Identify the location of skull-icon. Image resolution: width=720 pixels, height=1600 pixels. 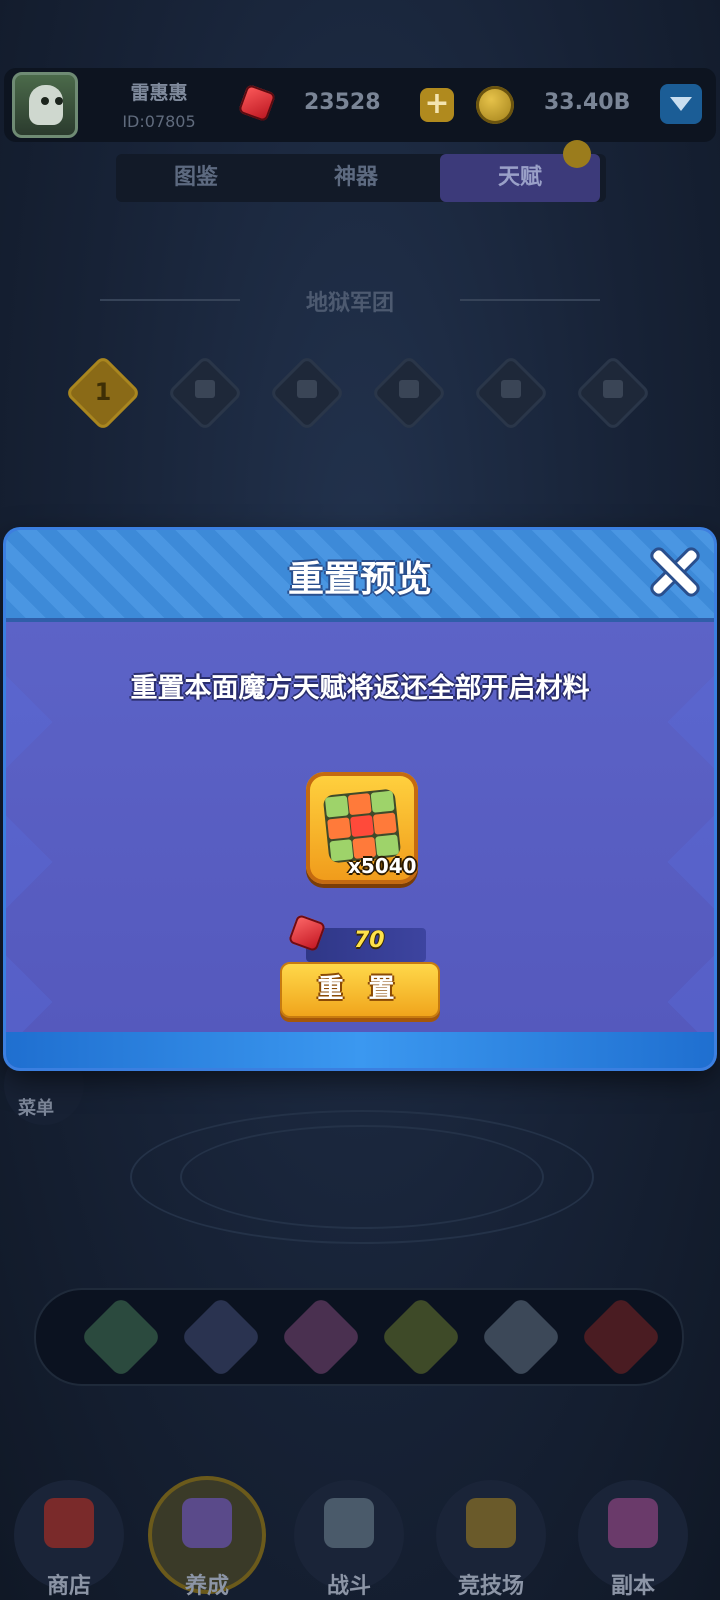
(46, 105).